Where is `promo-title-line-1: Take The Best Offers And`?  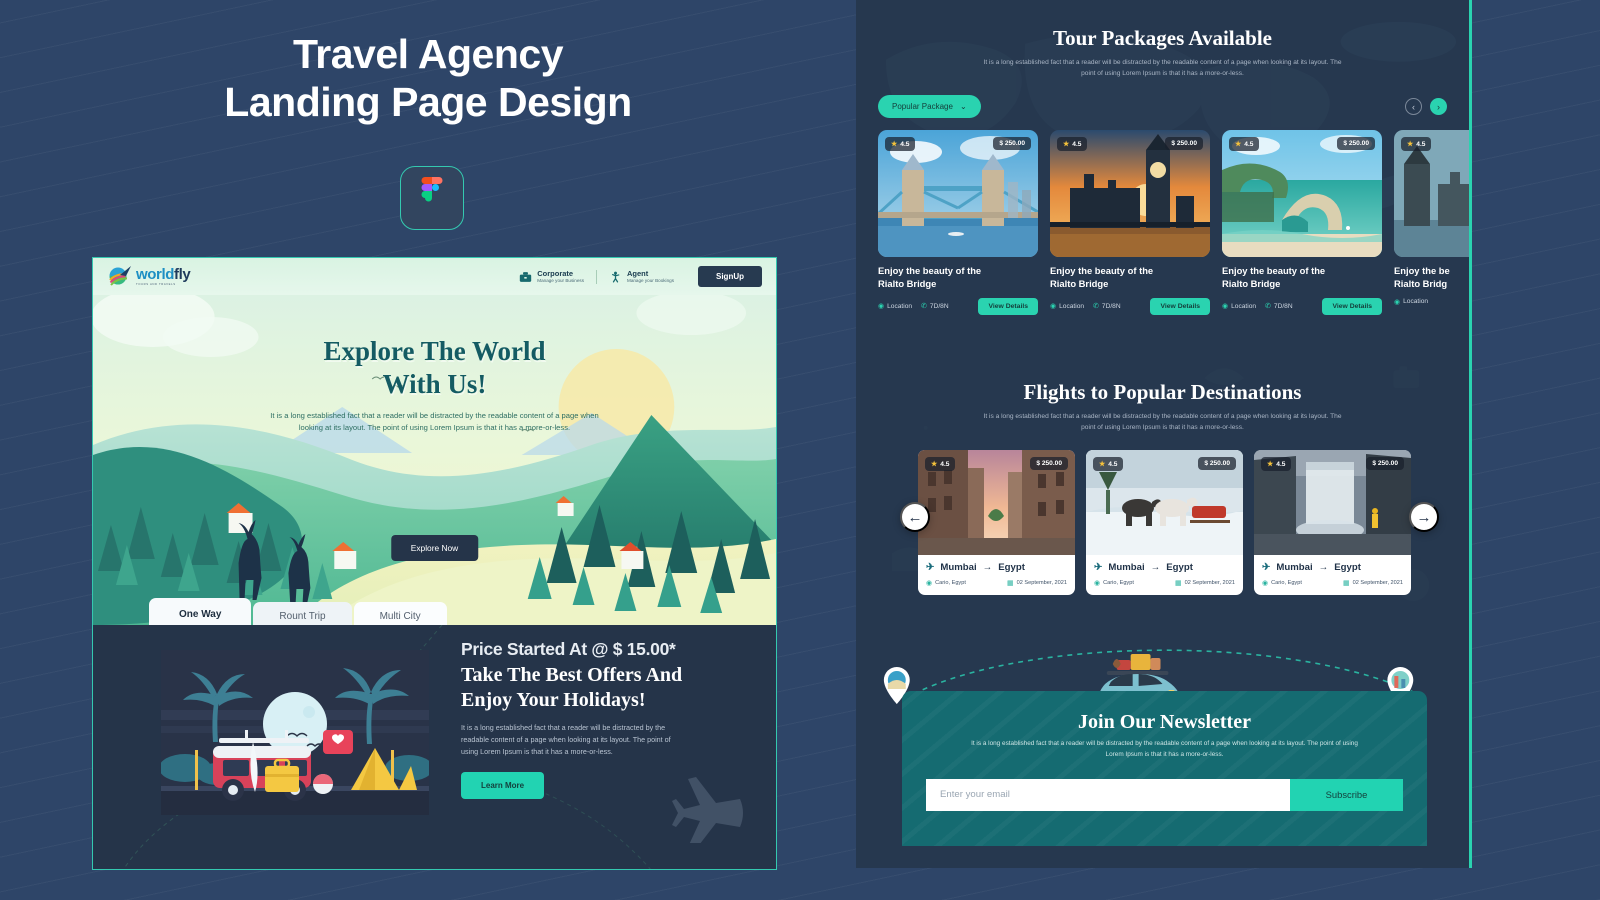
promo-title-line-1: Take The Best Offers And is located at coordinates (572, 675).